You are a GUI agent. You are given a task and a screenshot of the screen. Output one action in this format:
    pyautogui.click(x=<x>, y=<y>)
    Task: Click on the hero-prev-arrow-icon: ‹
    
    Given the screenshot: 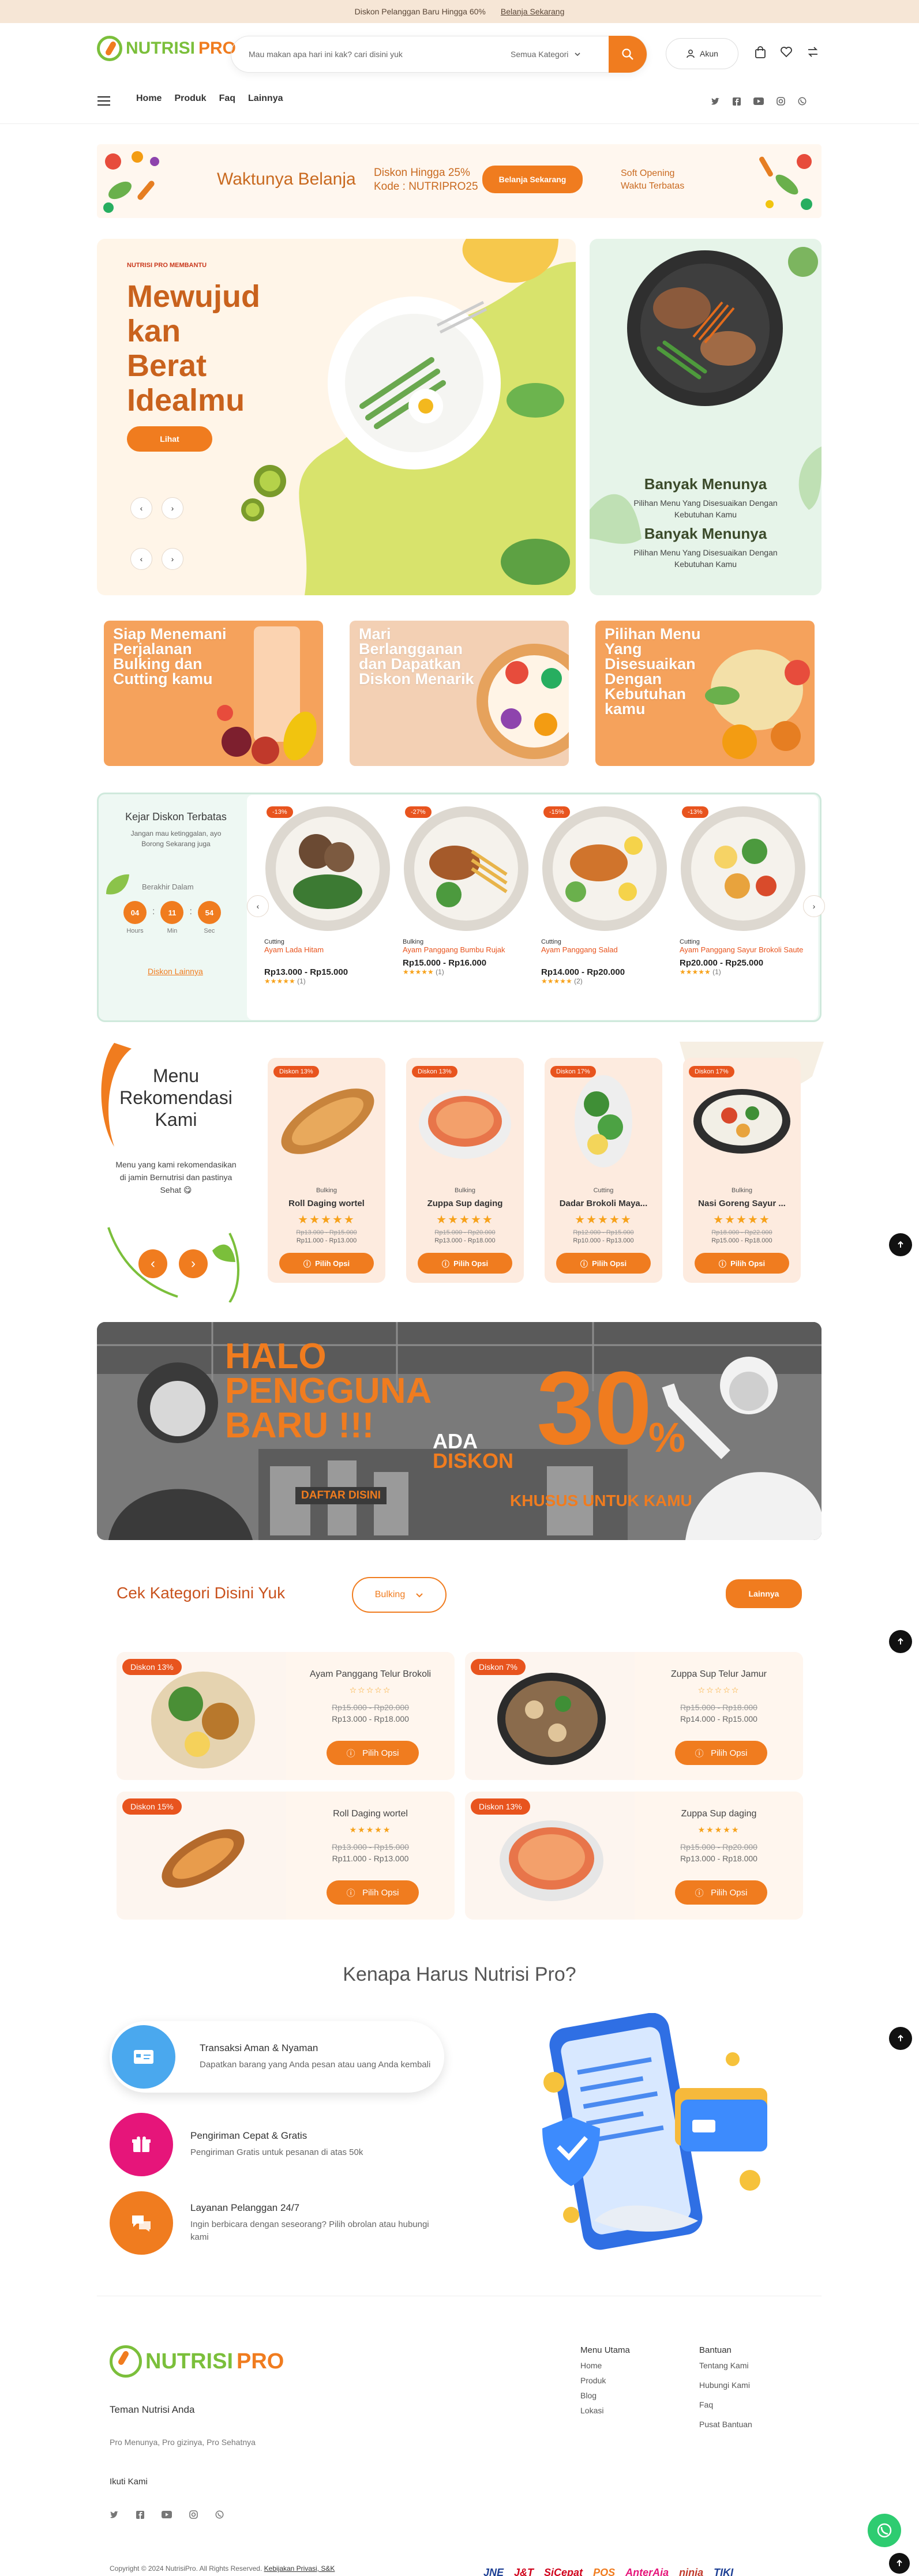 What is the action you would take?
    pyautogui.click(x=141, y=508)
    